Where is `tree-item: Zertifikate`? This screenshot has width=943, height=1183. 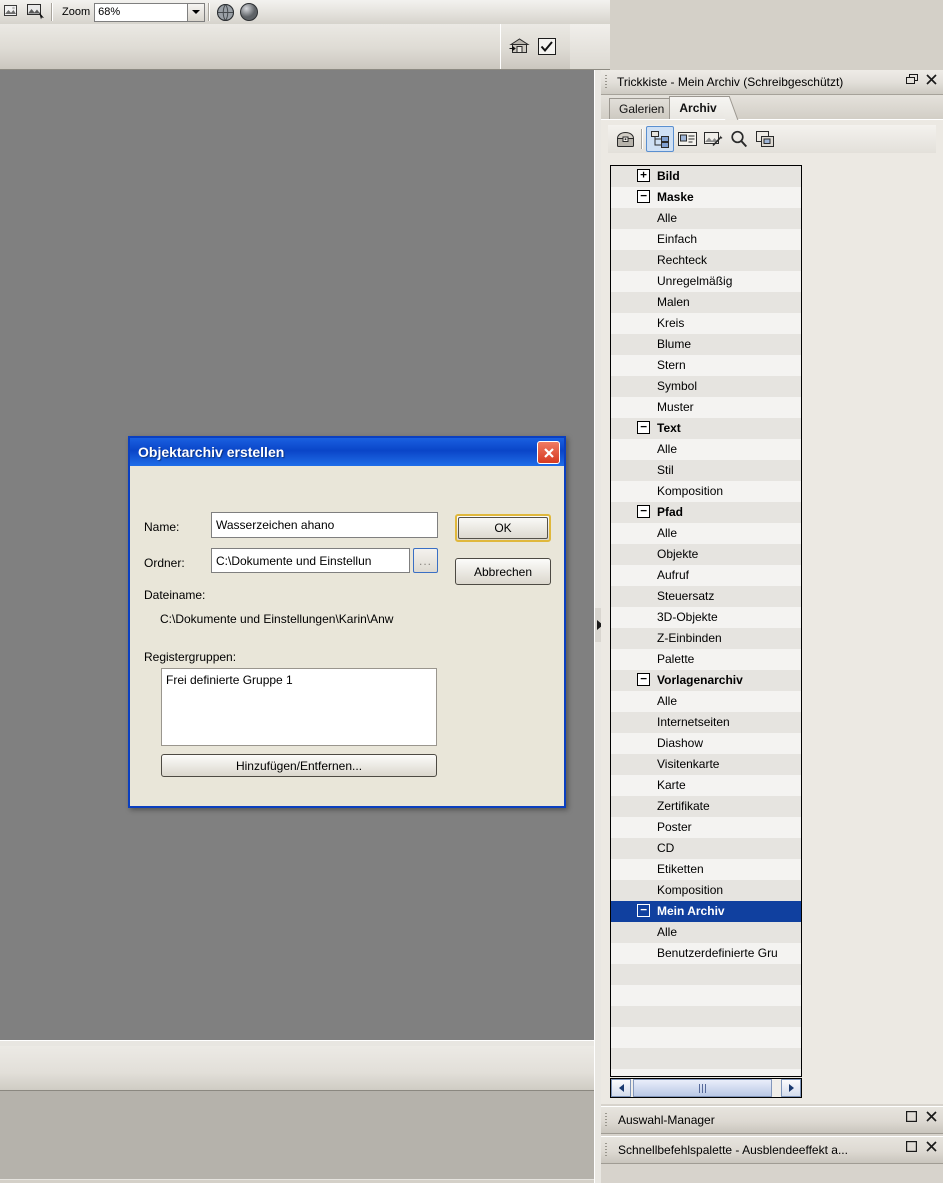 tree-item: Zertifikate is located at coordinates (706, 806).